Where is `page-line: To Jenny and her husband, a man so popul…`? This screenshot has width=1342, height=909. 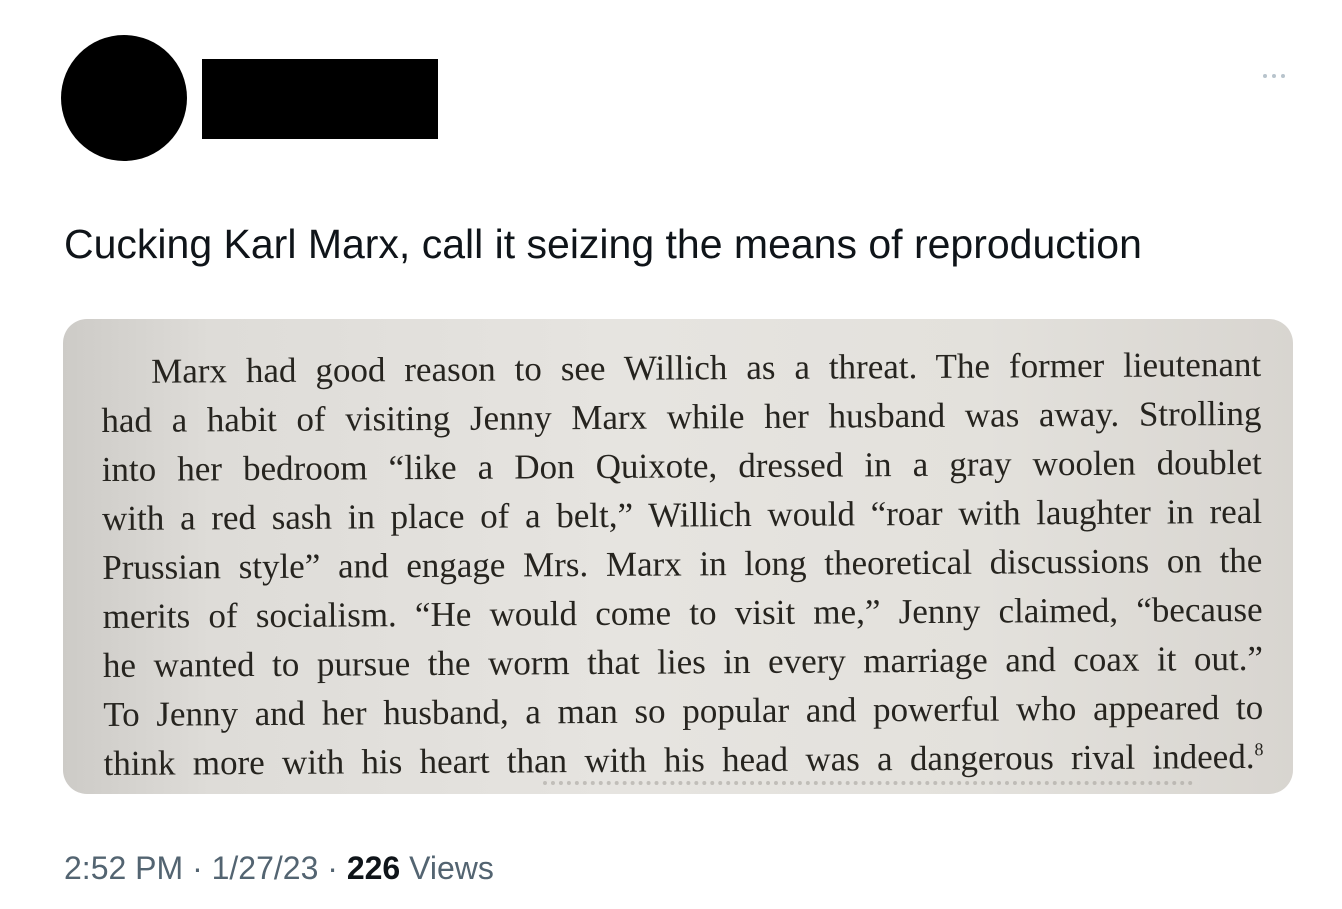
page-line: To Jenny and her husband, a man so popul… is located at coordinates (683, 710).